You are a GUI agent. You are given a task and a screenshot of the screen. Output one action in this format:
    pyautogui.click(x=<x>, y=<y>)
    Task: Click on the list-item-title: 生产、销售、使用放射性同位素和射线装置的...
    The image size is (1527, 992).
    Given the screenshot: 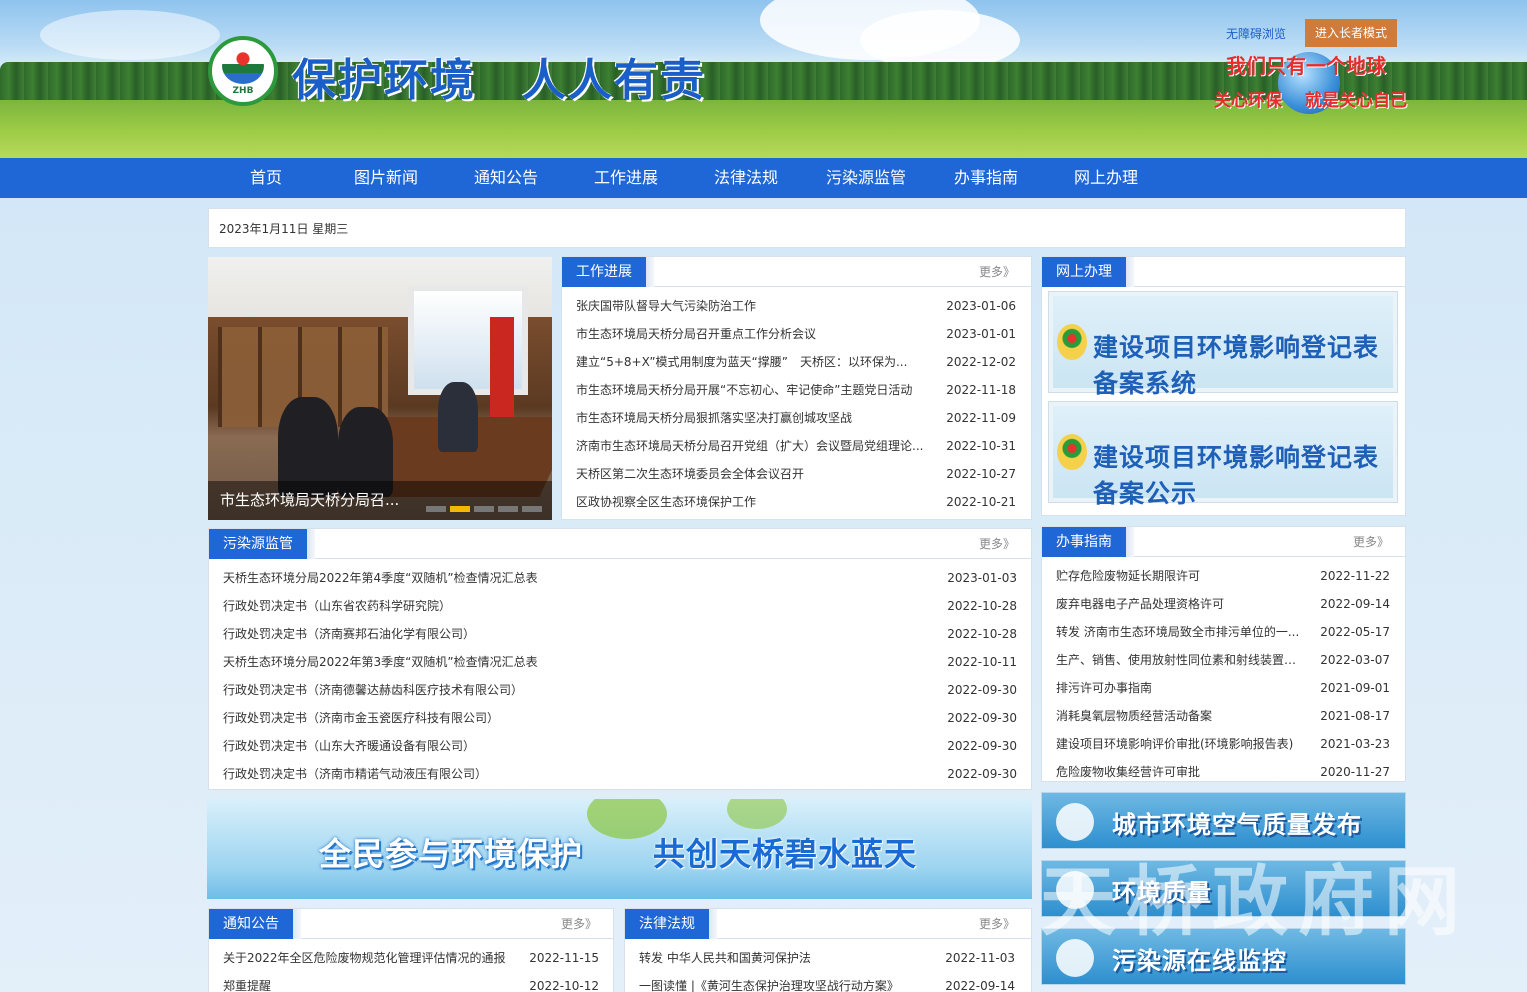 What is the action you would take?
    pyautogui.click(x=1178, y=660)
    